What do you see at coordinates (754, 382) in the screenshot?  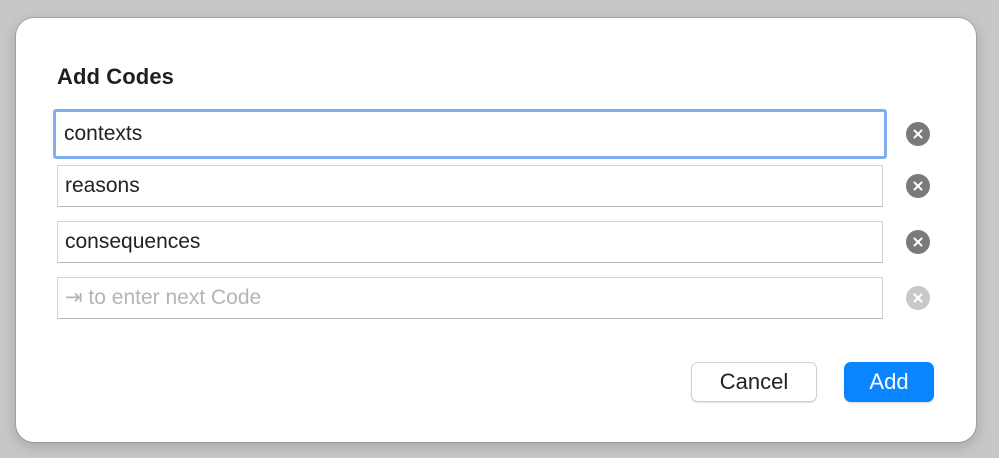 I see `cancel-button: Cancel` at bounding box center [754, 382].